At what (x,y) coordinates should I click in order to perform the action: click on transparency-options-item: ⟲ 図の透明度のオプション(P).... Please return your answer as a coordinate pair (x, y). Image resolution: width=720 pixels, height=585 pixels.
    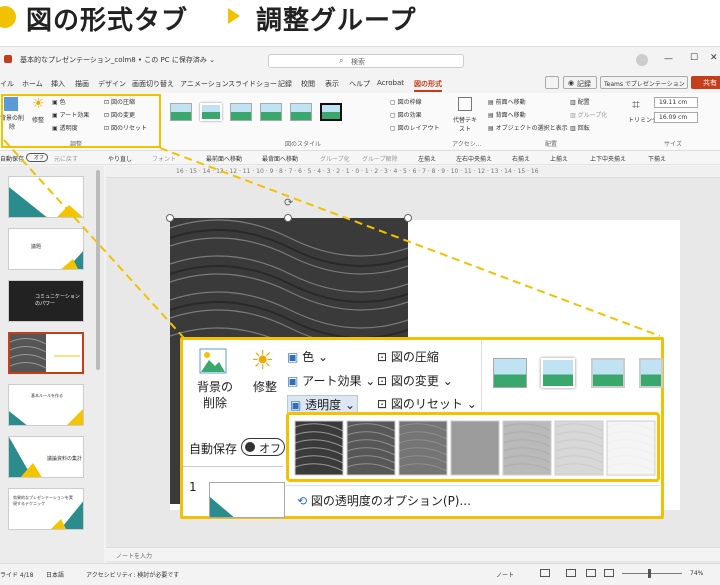
    Looking at the image, I should click on (384, 500).